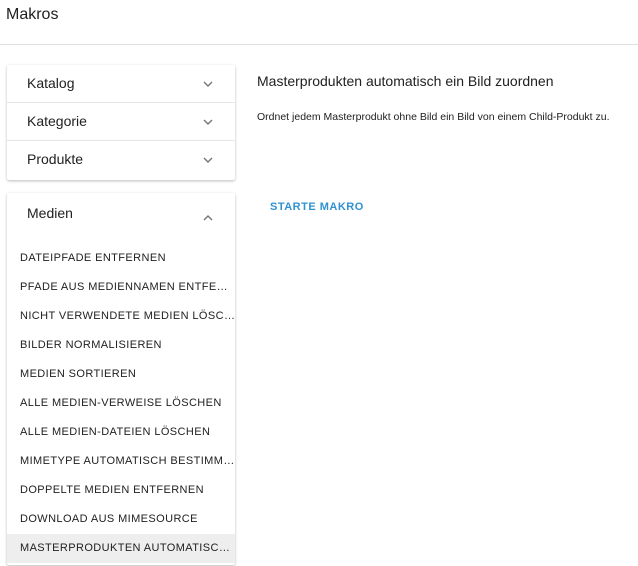  What do you see at coordinates (121, 287) in the screenshot?
I see `macro-item-pfade-aus-mediennamen: PFADE AUS MEDIENNAMEN ENTFERNEN` at bounding box center [121, 287].